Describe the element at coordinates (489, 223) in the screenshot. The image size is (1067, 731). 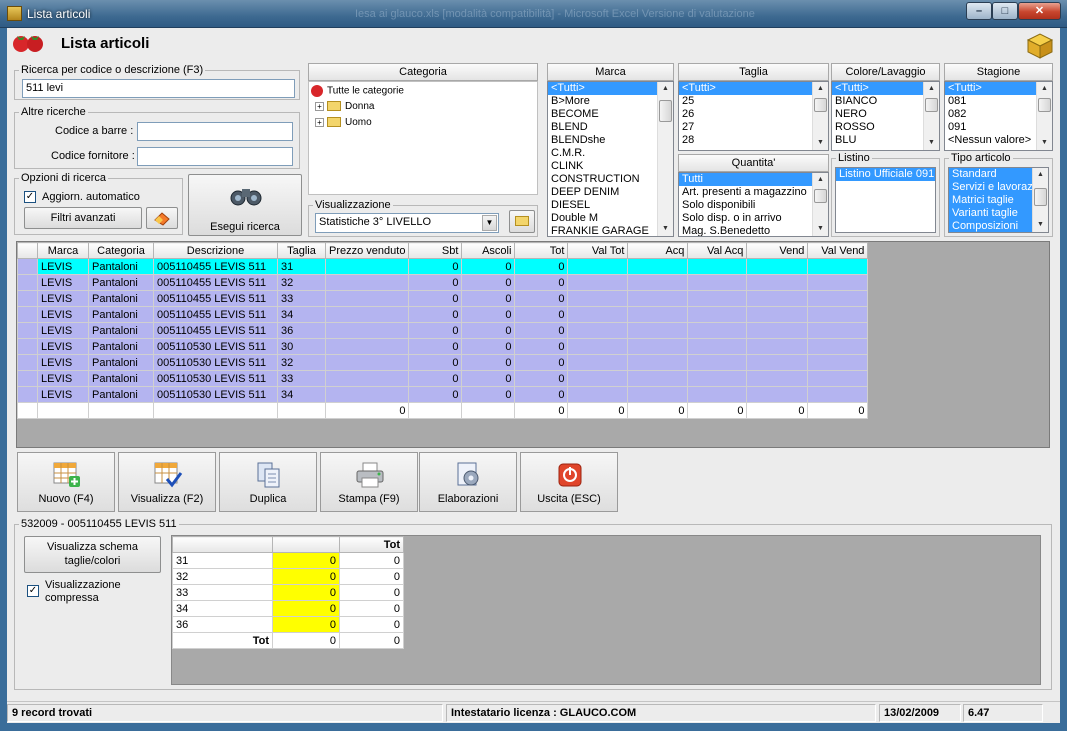
I see `chevron-down-icon: ▼` at that location.